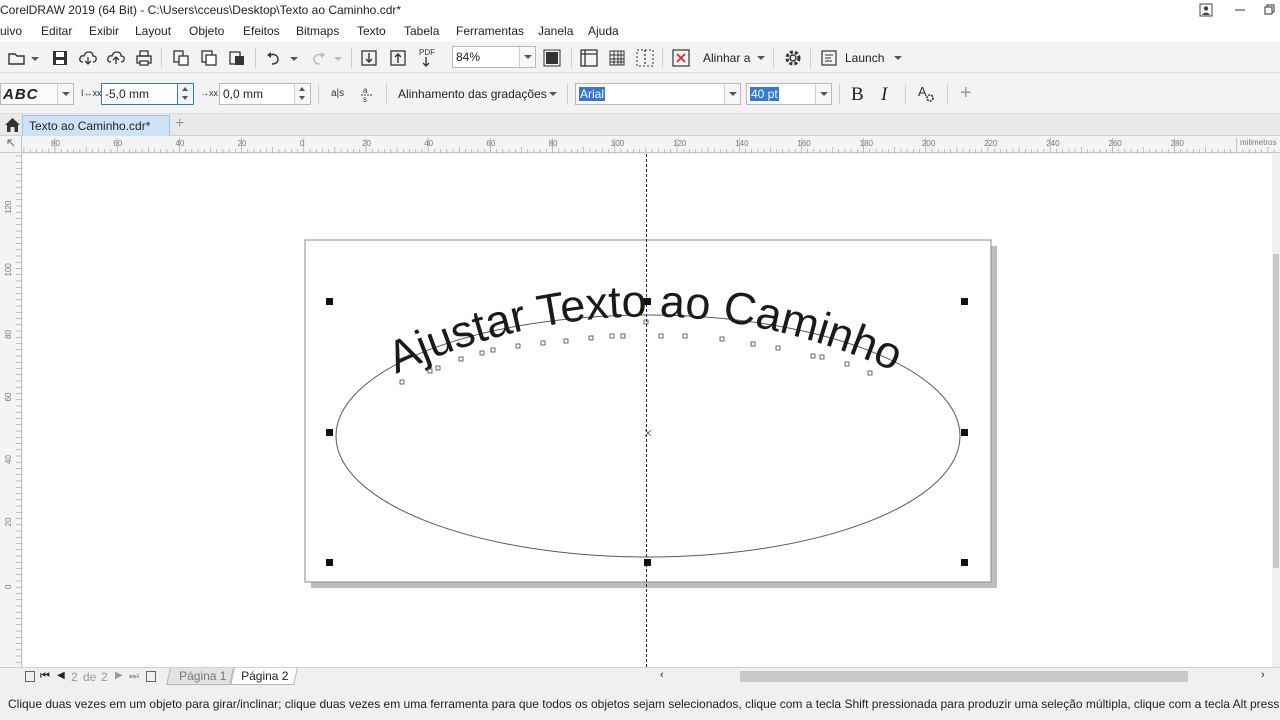  I want to click on next-page-icon: ▶, so click(119, 675).